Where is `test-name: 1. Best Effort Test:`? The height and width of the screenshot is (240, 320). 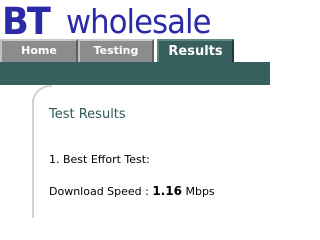
test-name: 1. Best Effort Test: is located at coordinates (99, 159).